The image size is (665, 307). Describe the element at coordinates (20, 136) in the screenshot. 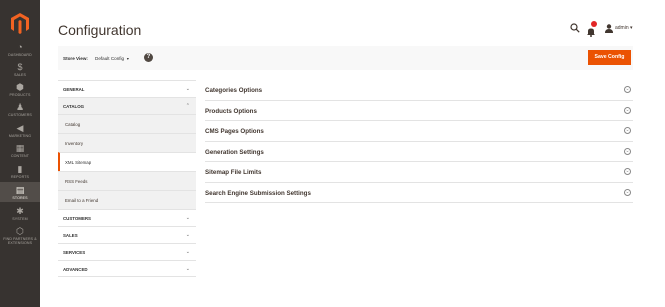

I see `nav-label: Marketing` at that location.